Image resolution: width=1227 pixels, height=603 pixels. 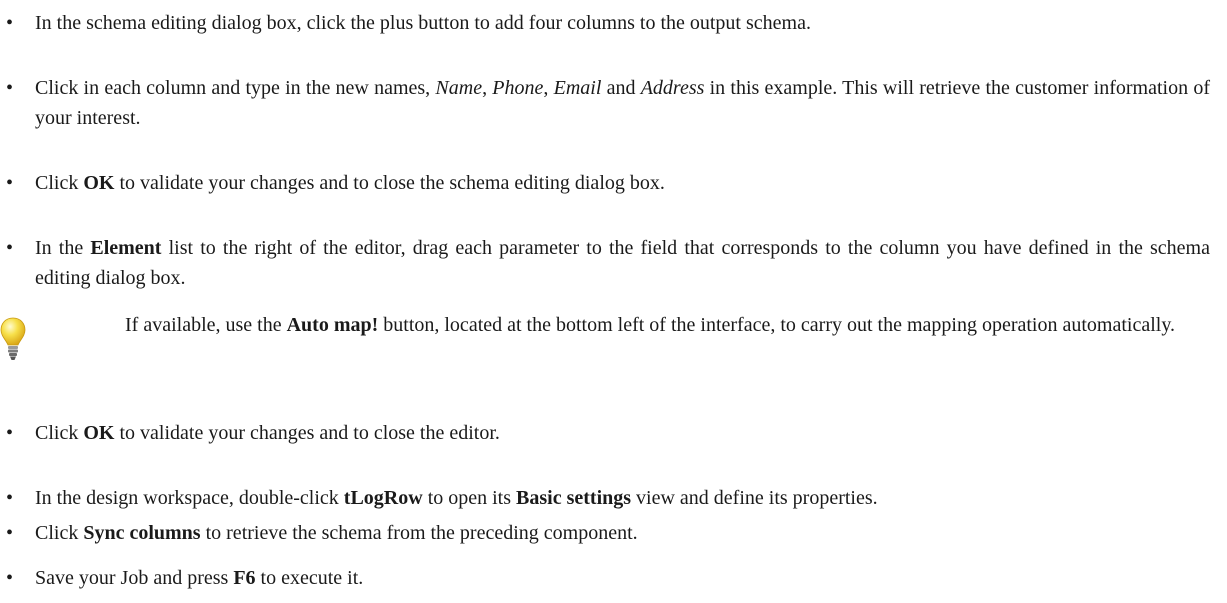 What do you see at coordinates (309, 578) in the screenshot?
I see `text-run: to execute it.` at bounding box center [309, 578].